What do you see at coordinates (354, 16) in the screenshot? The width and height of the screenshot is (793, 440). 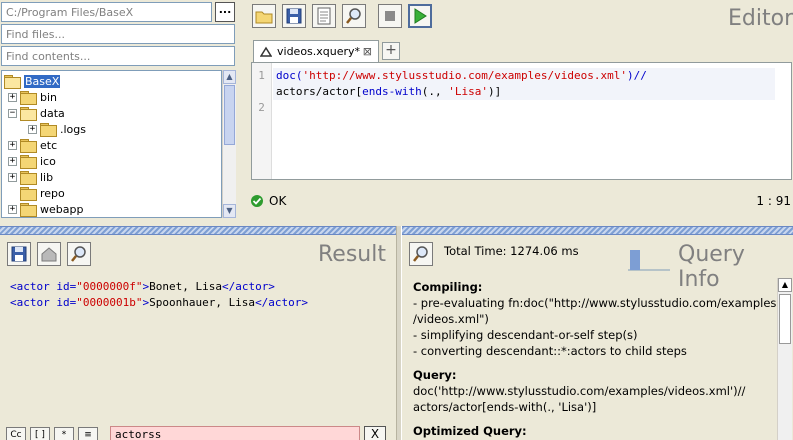 I see `find-button` at bounding box center [354, 16].